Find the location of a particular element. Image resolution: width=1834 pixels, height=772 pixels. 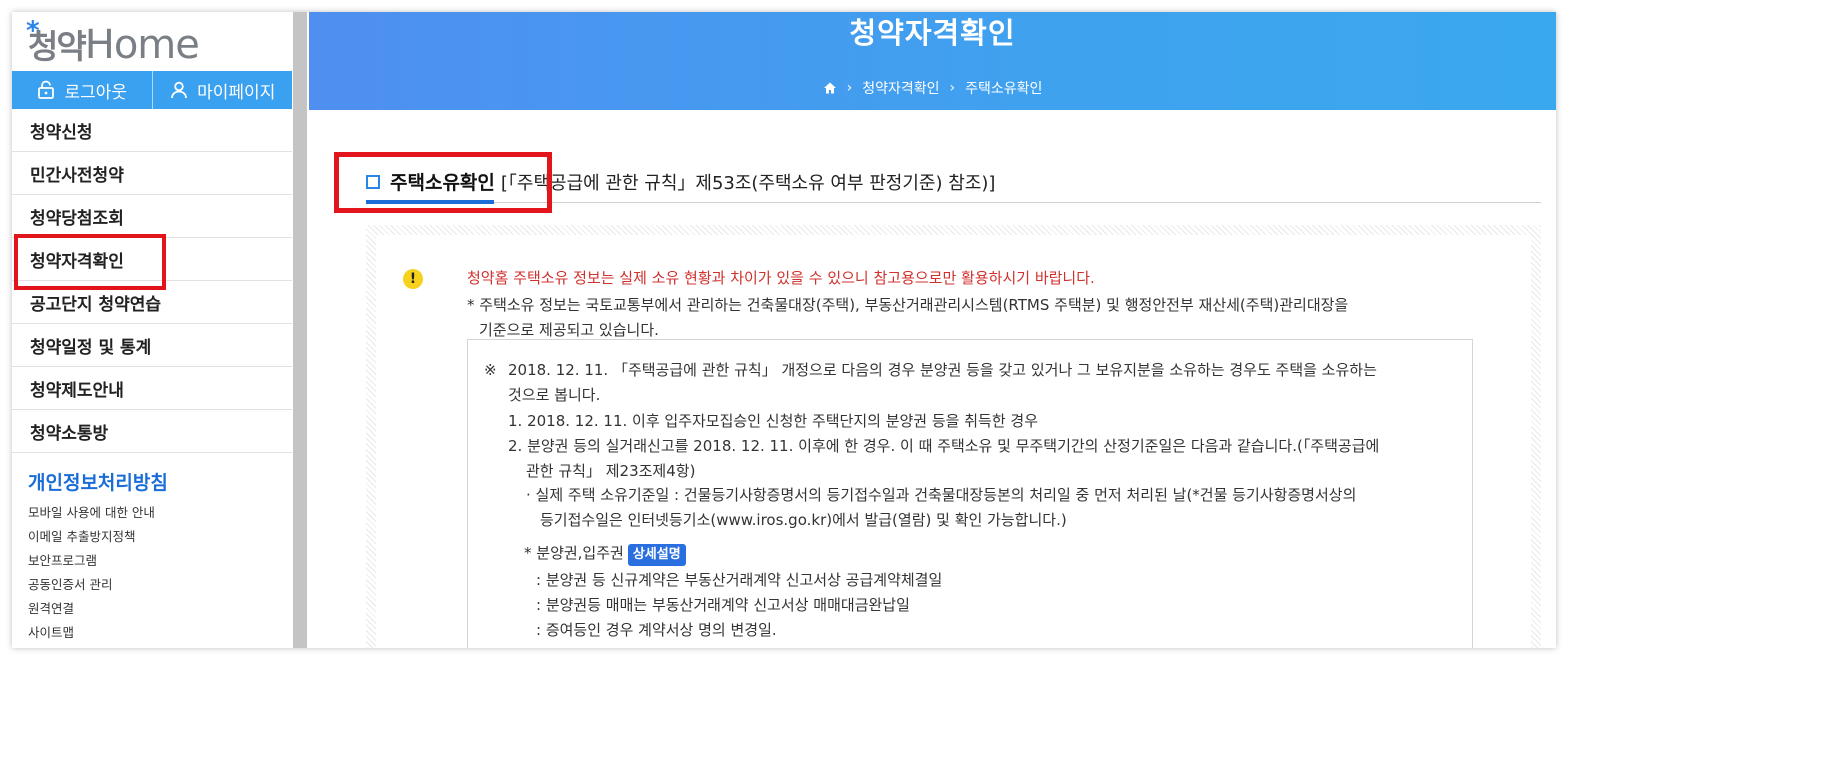

logo-en: Home is located at coordinates (142, 45).